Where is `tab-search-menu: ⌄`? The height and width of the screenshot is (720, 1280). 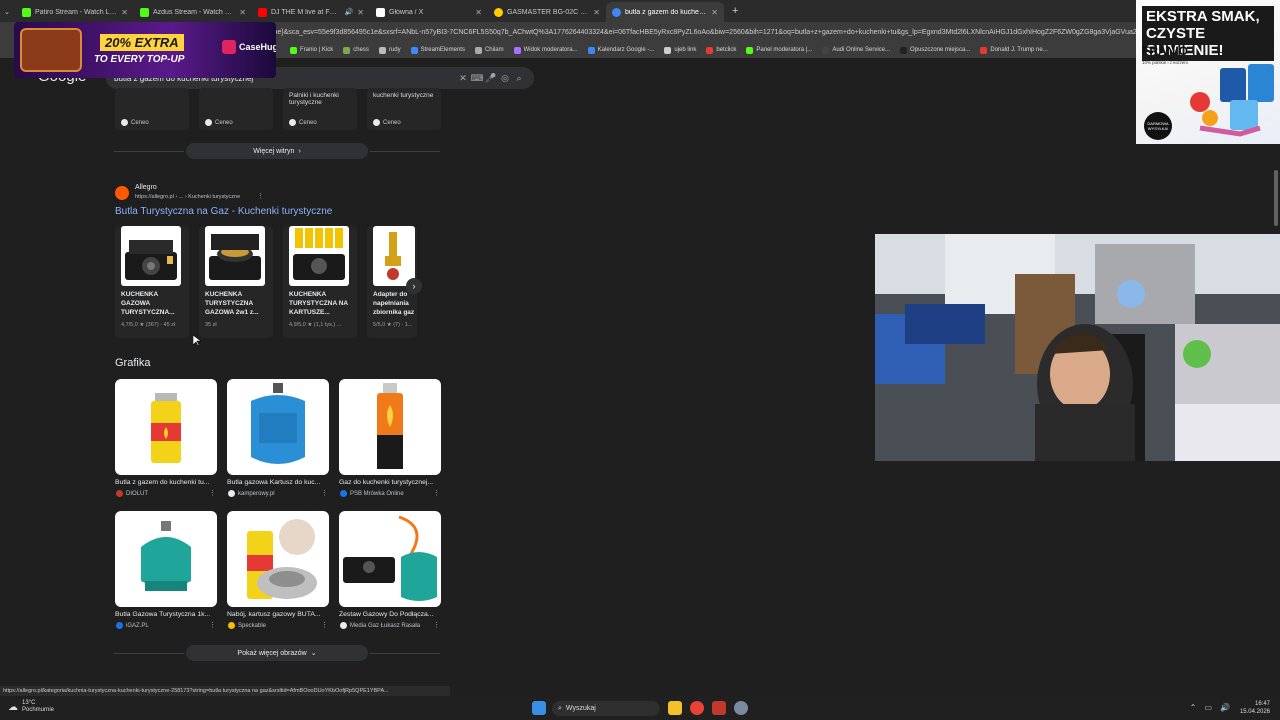
tab-search-menu: ⌄ is located at coordinates (8, 12).